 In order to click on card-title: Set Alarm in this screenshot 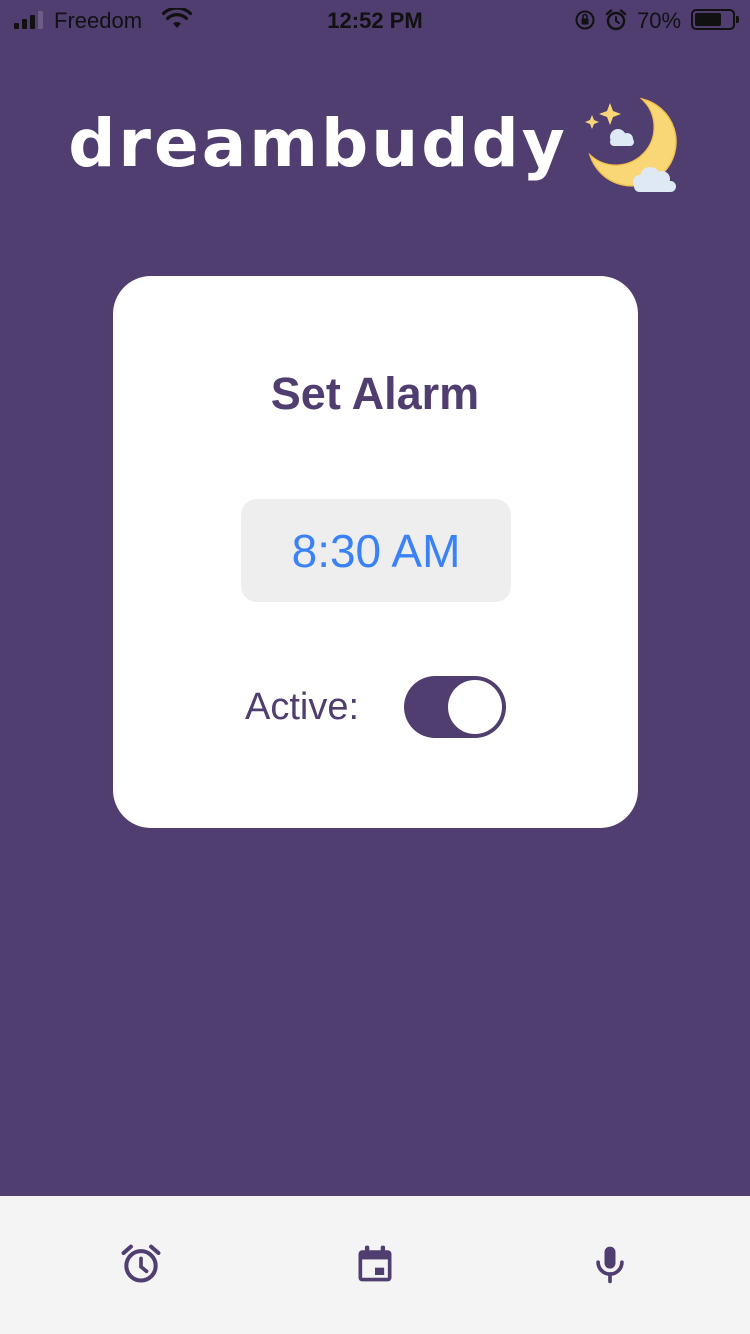, I will do `click(375, 393)`.